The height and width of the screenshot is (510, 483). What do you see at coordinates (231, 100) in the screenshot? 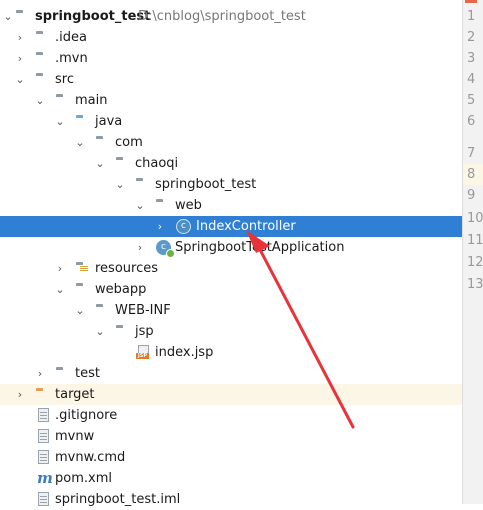
I see `tree-row-main: ⌄ main` at bounding box center [231, 100].